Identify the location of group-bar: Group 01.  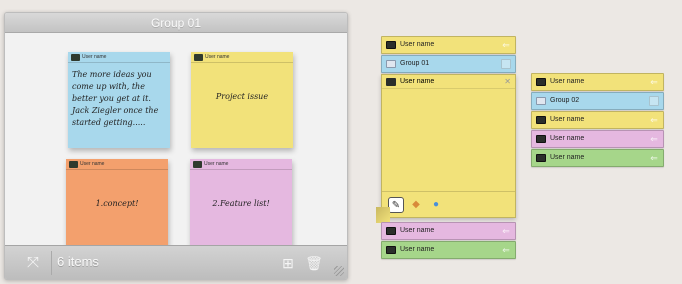
(448, 64).